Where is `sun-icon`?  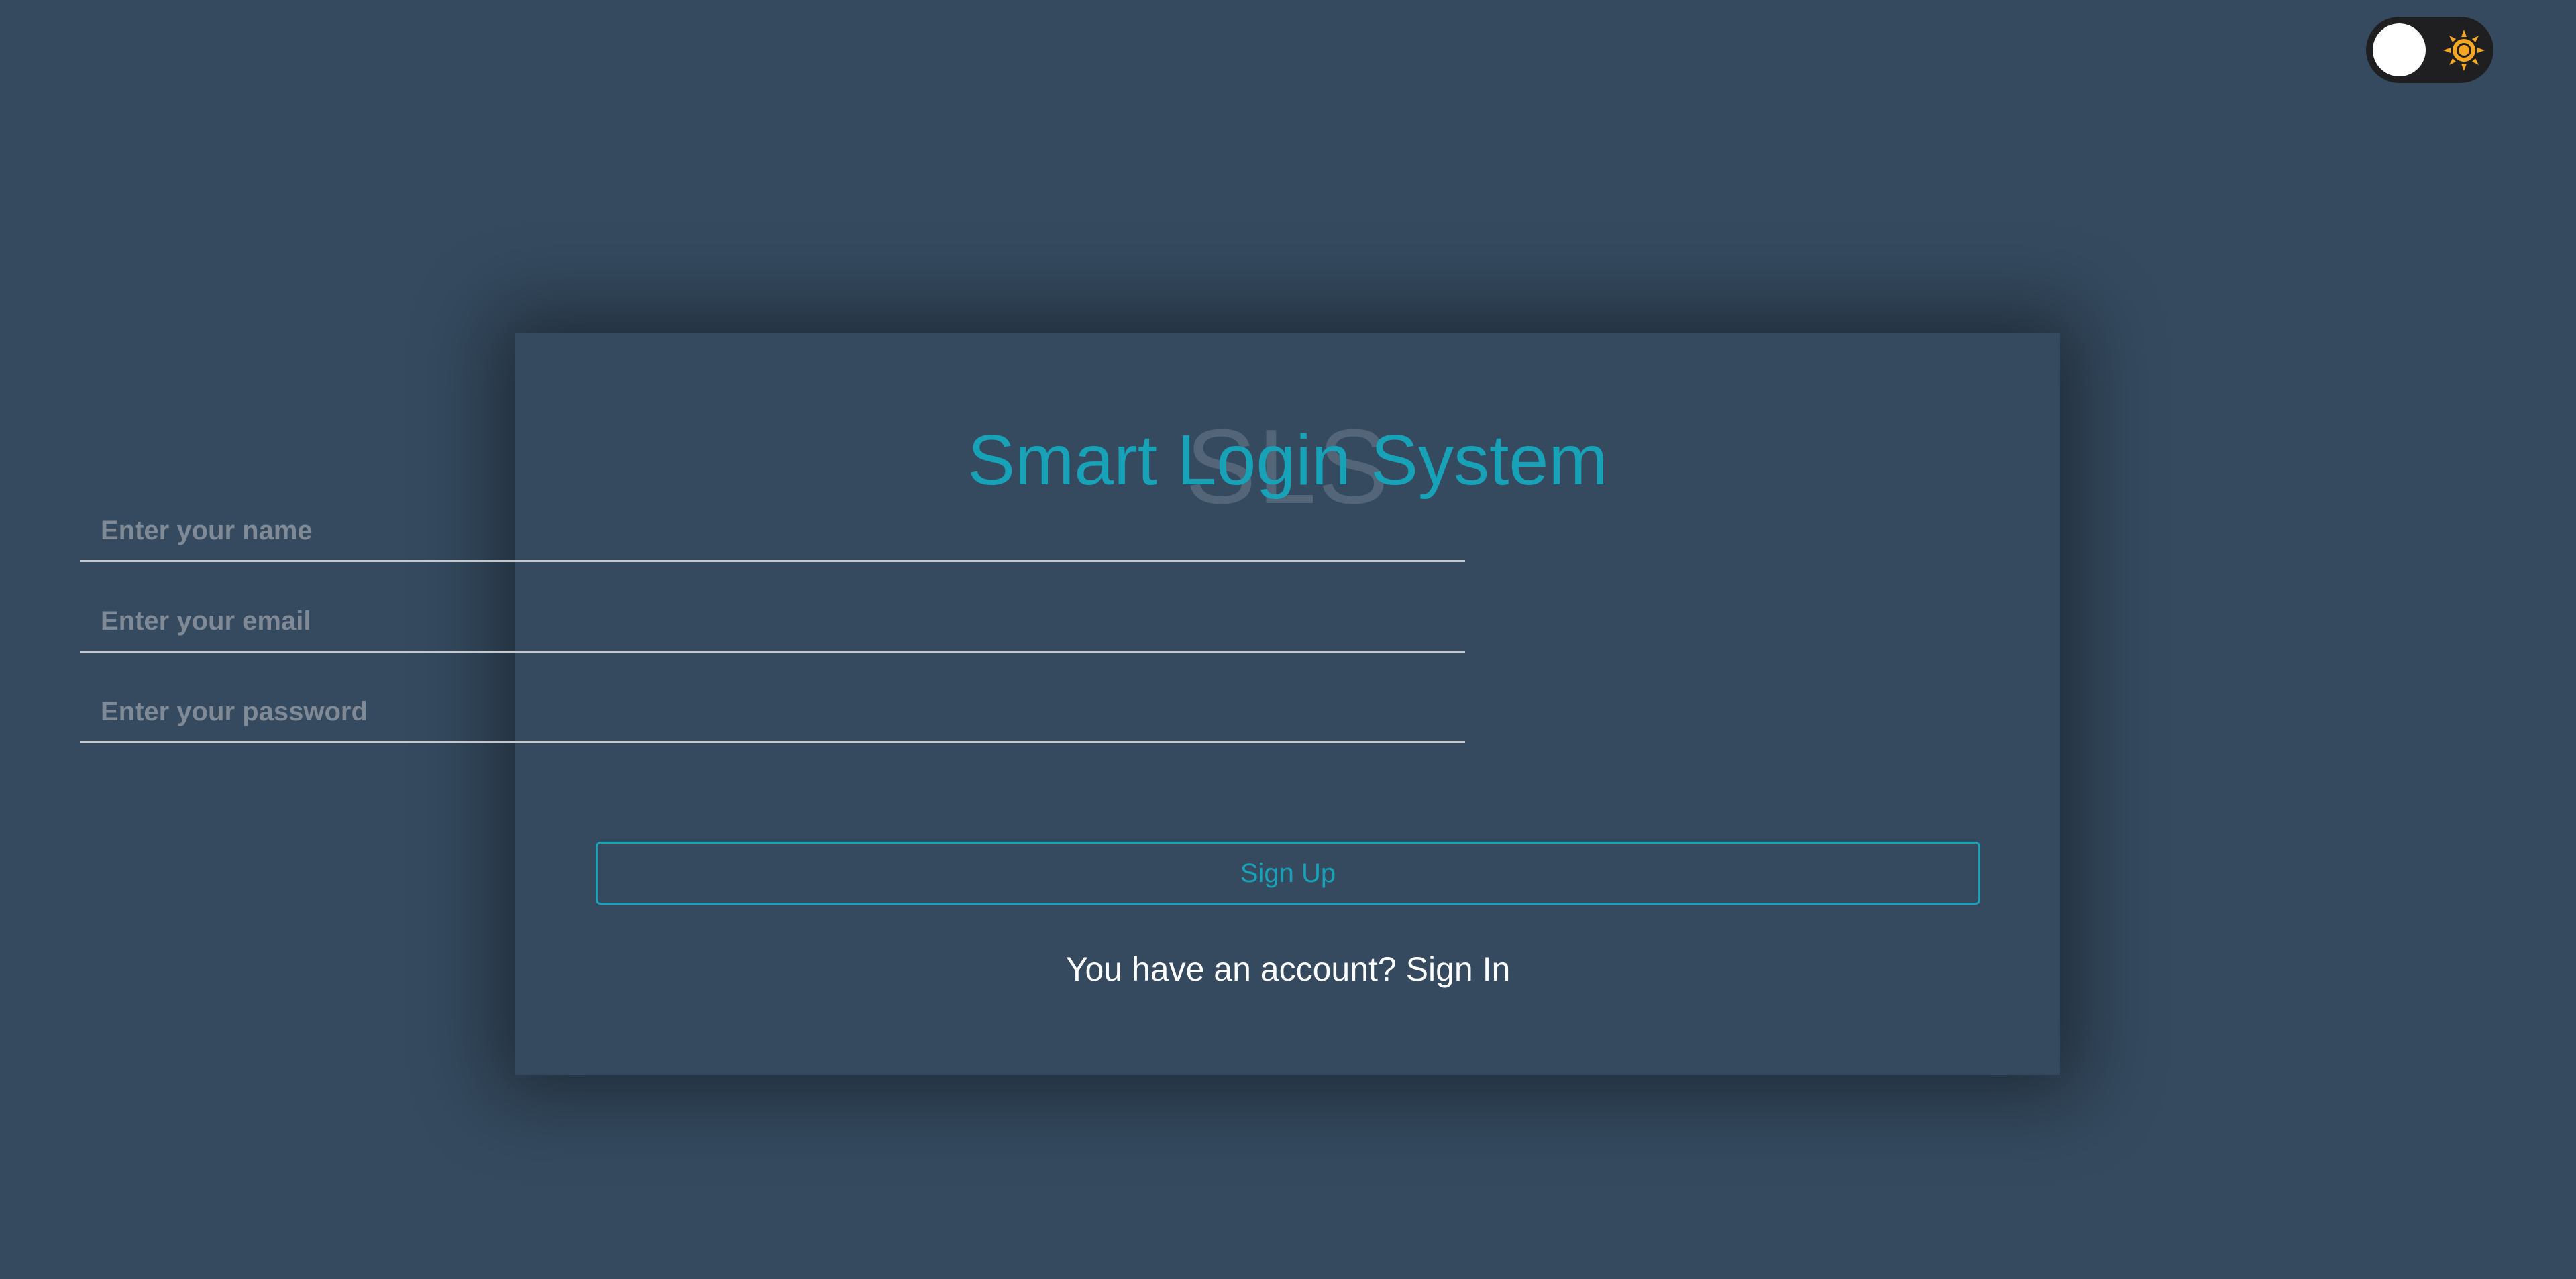 sun-icon is located at coordinates (2464, 51).